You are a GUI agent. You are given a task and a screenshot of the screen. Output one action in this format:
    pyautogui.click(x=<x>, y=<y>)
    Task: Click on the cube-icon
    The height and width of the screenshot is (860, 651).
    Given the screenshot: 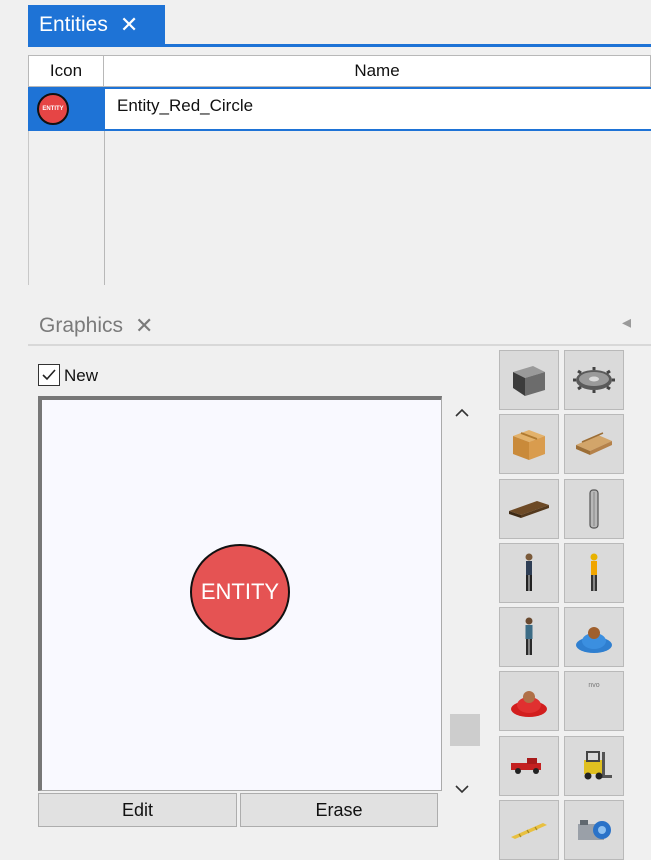 What is the action you would take?
    pyautogui.click(x=529, y=381)
    